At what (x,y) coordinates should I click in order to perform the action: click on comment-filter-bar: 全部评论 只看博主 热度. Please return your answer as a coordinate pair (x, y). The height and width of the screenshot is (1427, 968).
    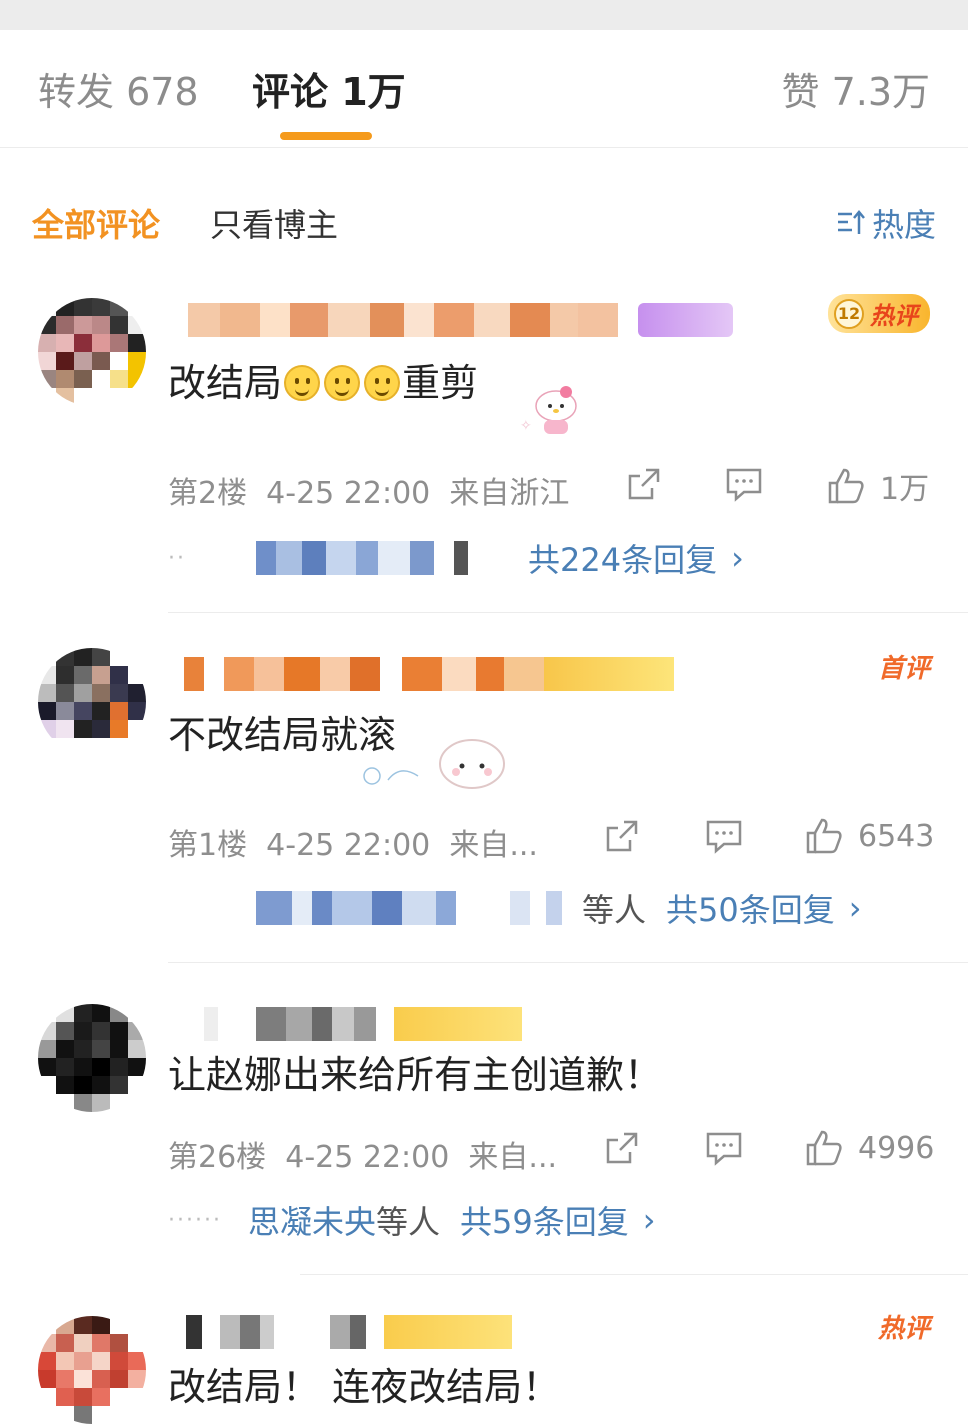
    Looking at the image, I should click on (484, 220).